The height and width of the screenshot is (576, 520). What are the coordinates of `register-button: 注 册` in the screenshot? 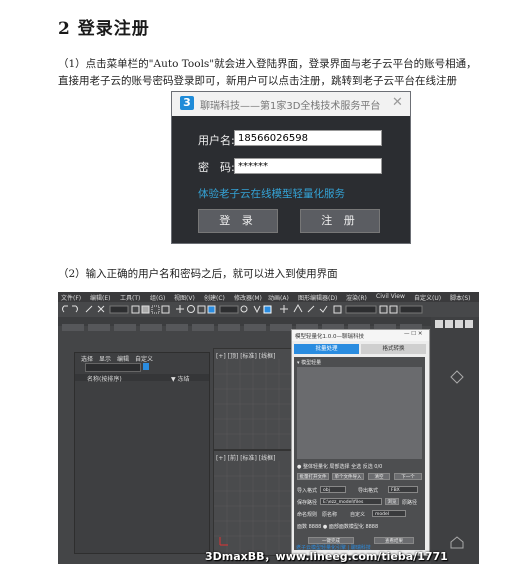 It's located at (340, 221).